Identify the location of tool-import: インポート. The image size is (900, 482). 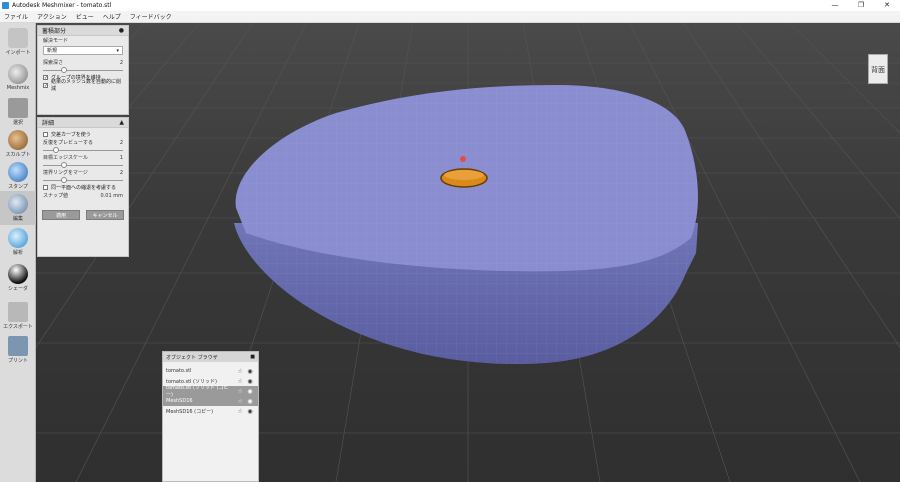
(18, 42).